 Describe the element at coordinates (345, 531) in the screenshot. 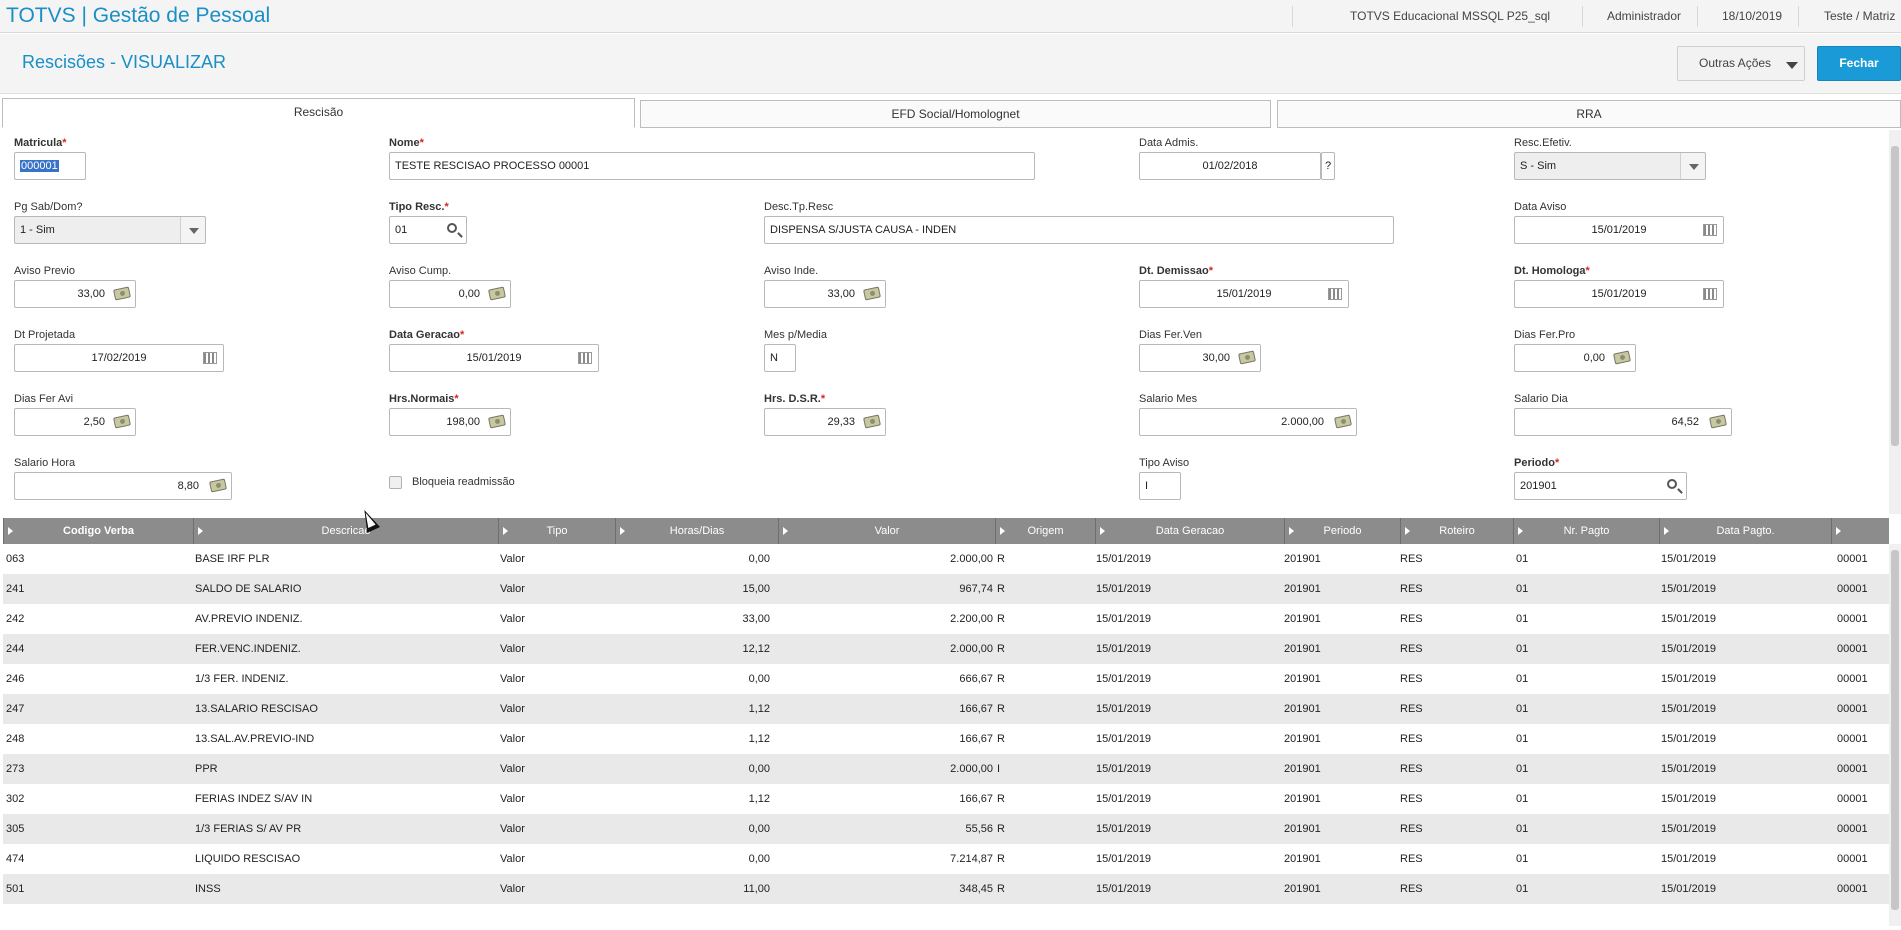

I see `grid-column-header: Descricao` at that location.